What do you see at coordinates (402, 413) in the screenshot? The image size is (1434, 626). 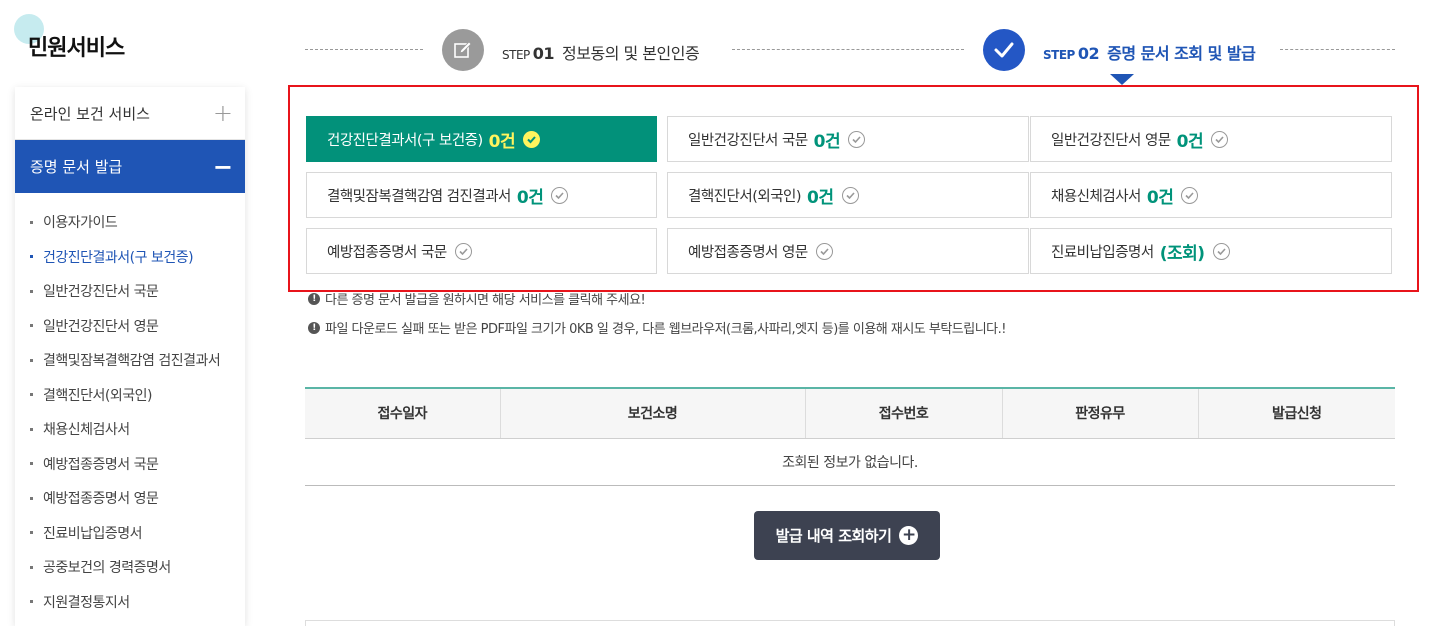 I see `col-header-receipt-date: 접수일자` at bounding box center [402, 413].